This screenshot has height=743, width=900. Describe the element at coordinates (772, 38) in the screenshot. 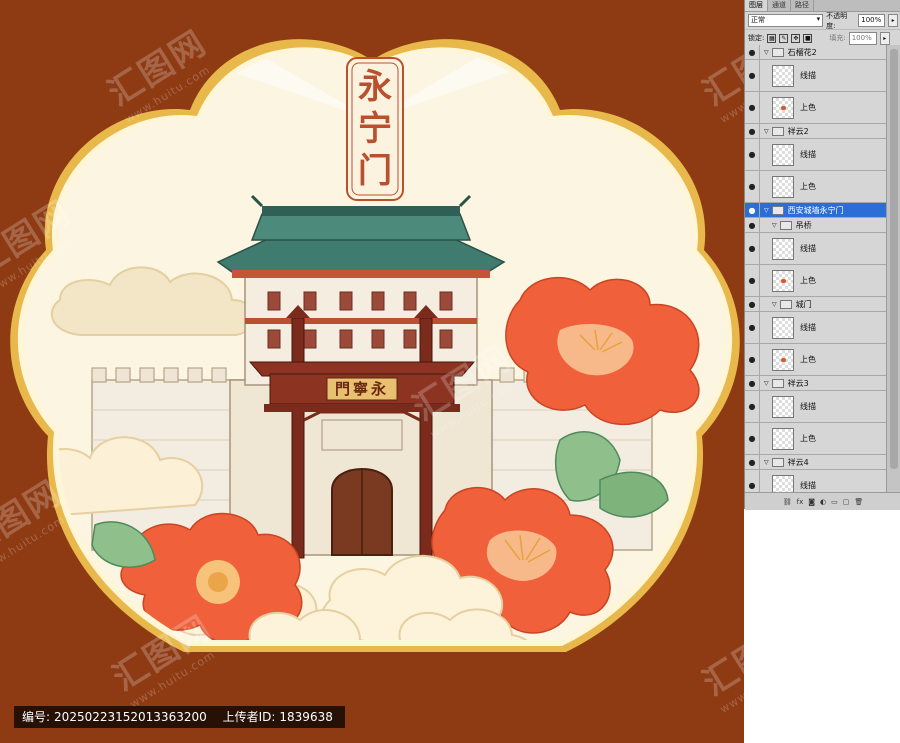

I see `lock-transparency-icon: ▦` at that location.